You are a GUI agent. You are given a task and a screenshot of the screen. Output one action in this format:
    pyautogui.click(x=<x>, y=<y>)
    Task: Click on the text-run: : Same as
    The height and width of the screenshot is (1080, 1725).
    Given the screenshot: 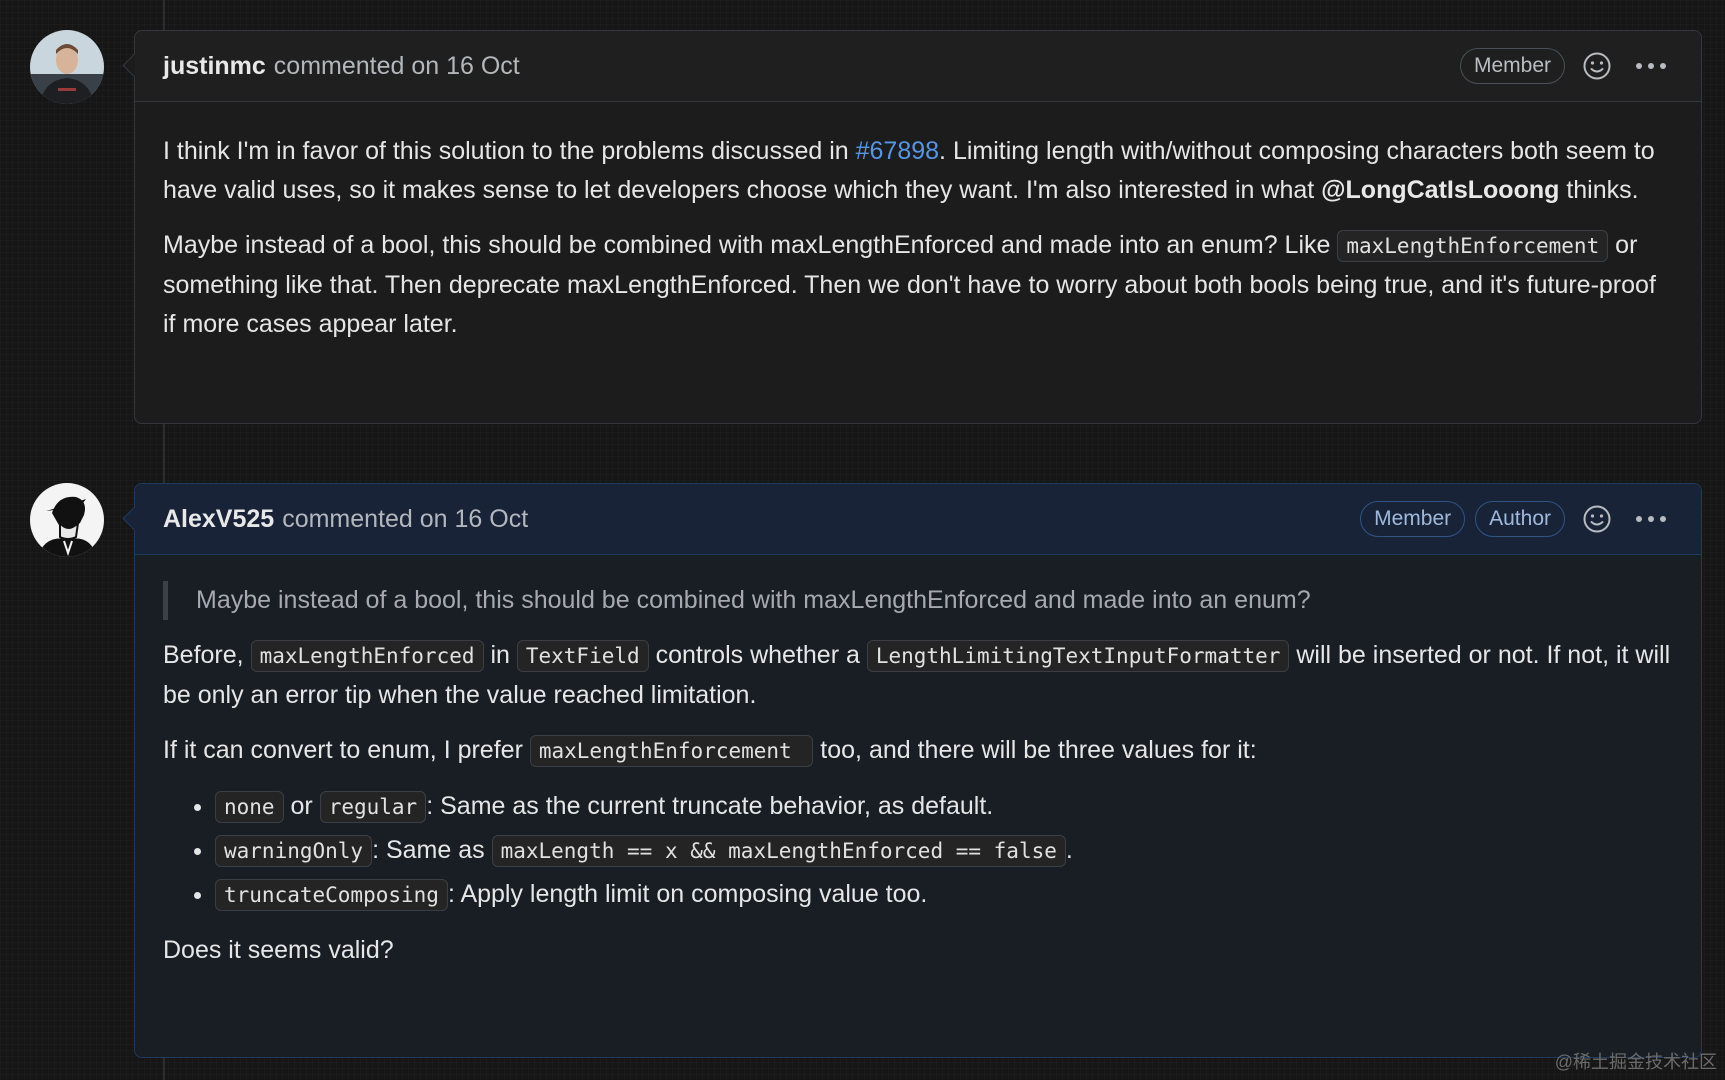 What is the action you would take?
    pyautogui.click(x=432, y=850)
    